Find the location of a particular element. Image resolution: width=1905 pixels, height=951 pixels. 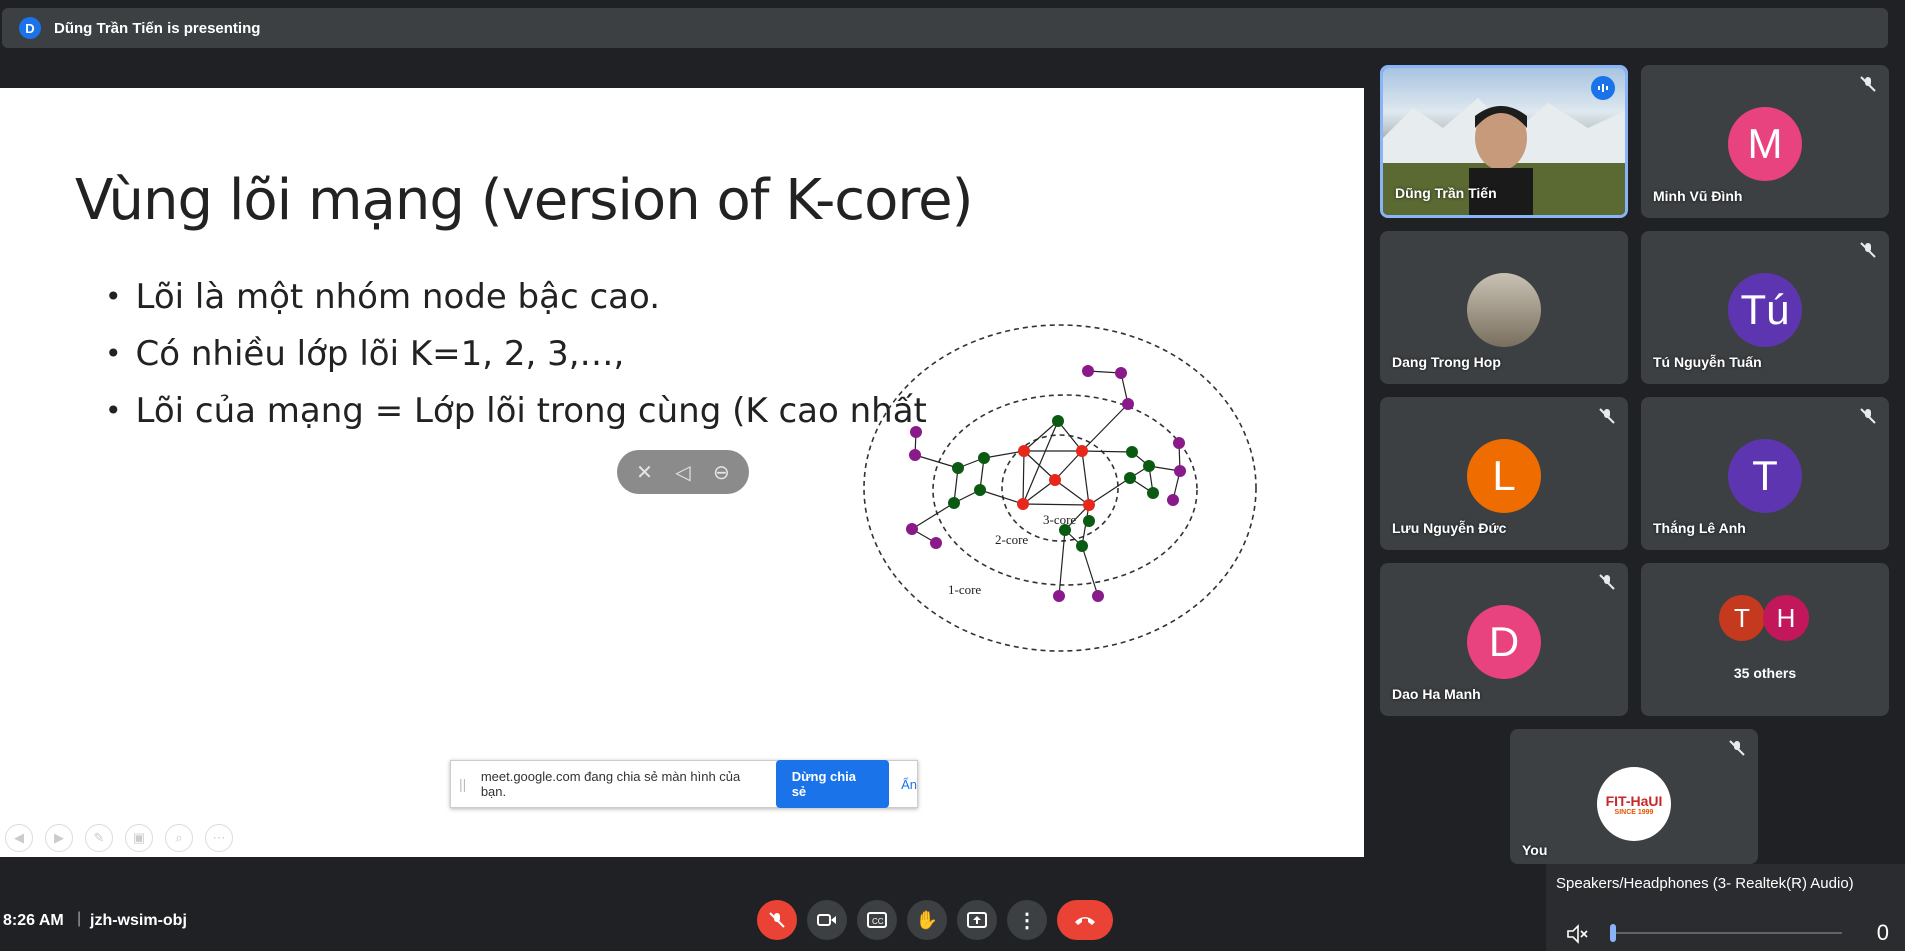

participant-name: You is located at coordinates (1535, 850).